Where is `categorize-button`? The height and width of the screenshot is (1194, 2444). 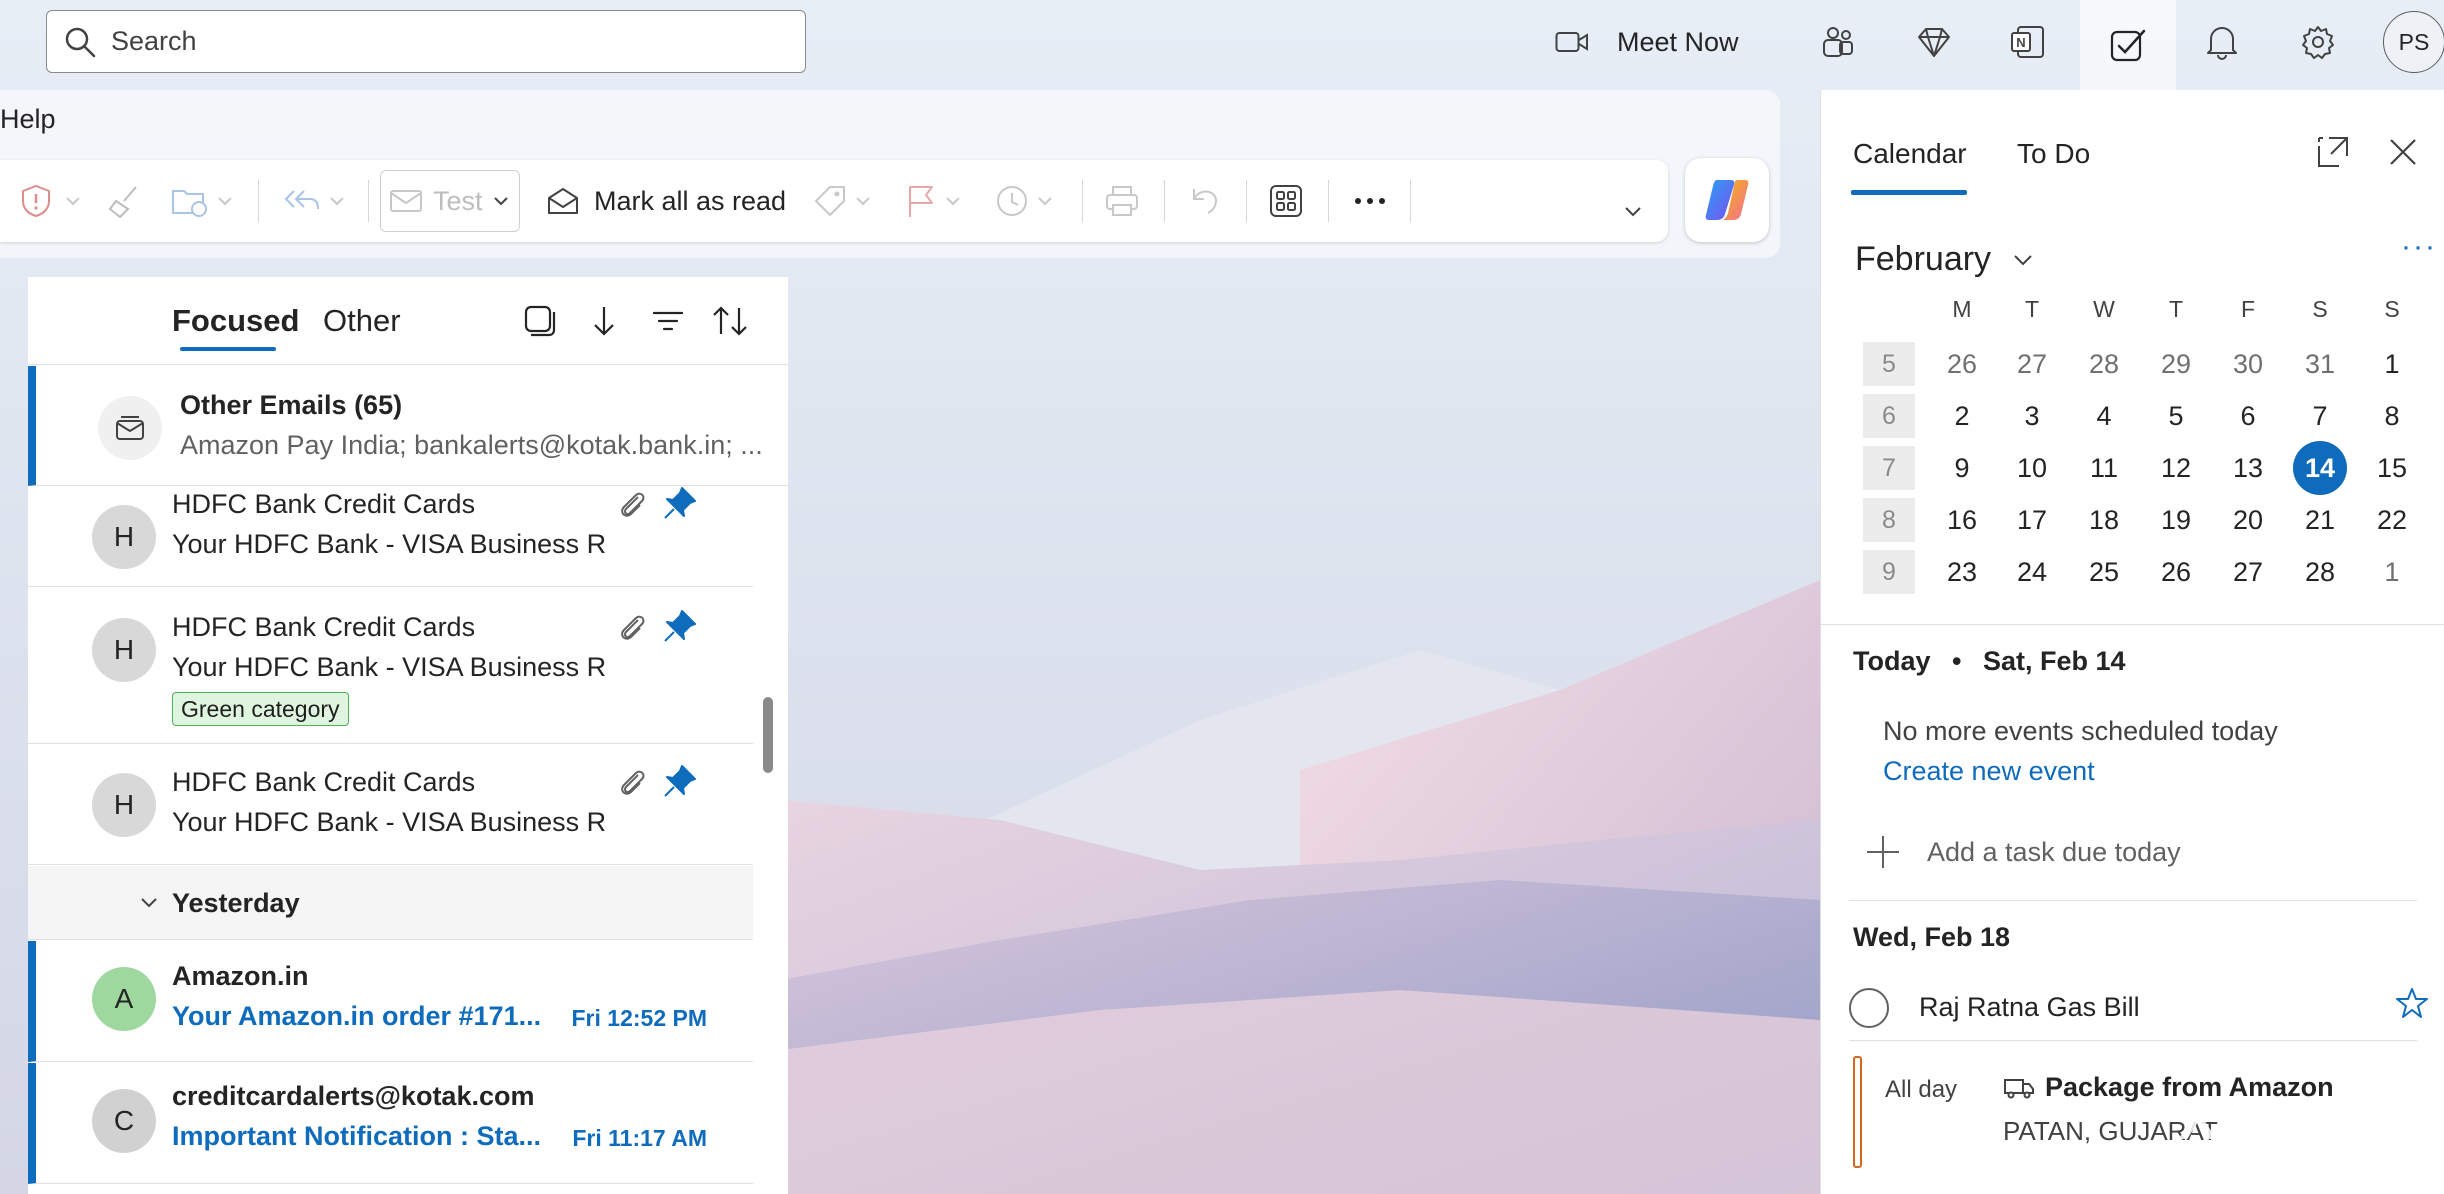 categorize-button is located at coordinates (843, 201).